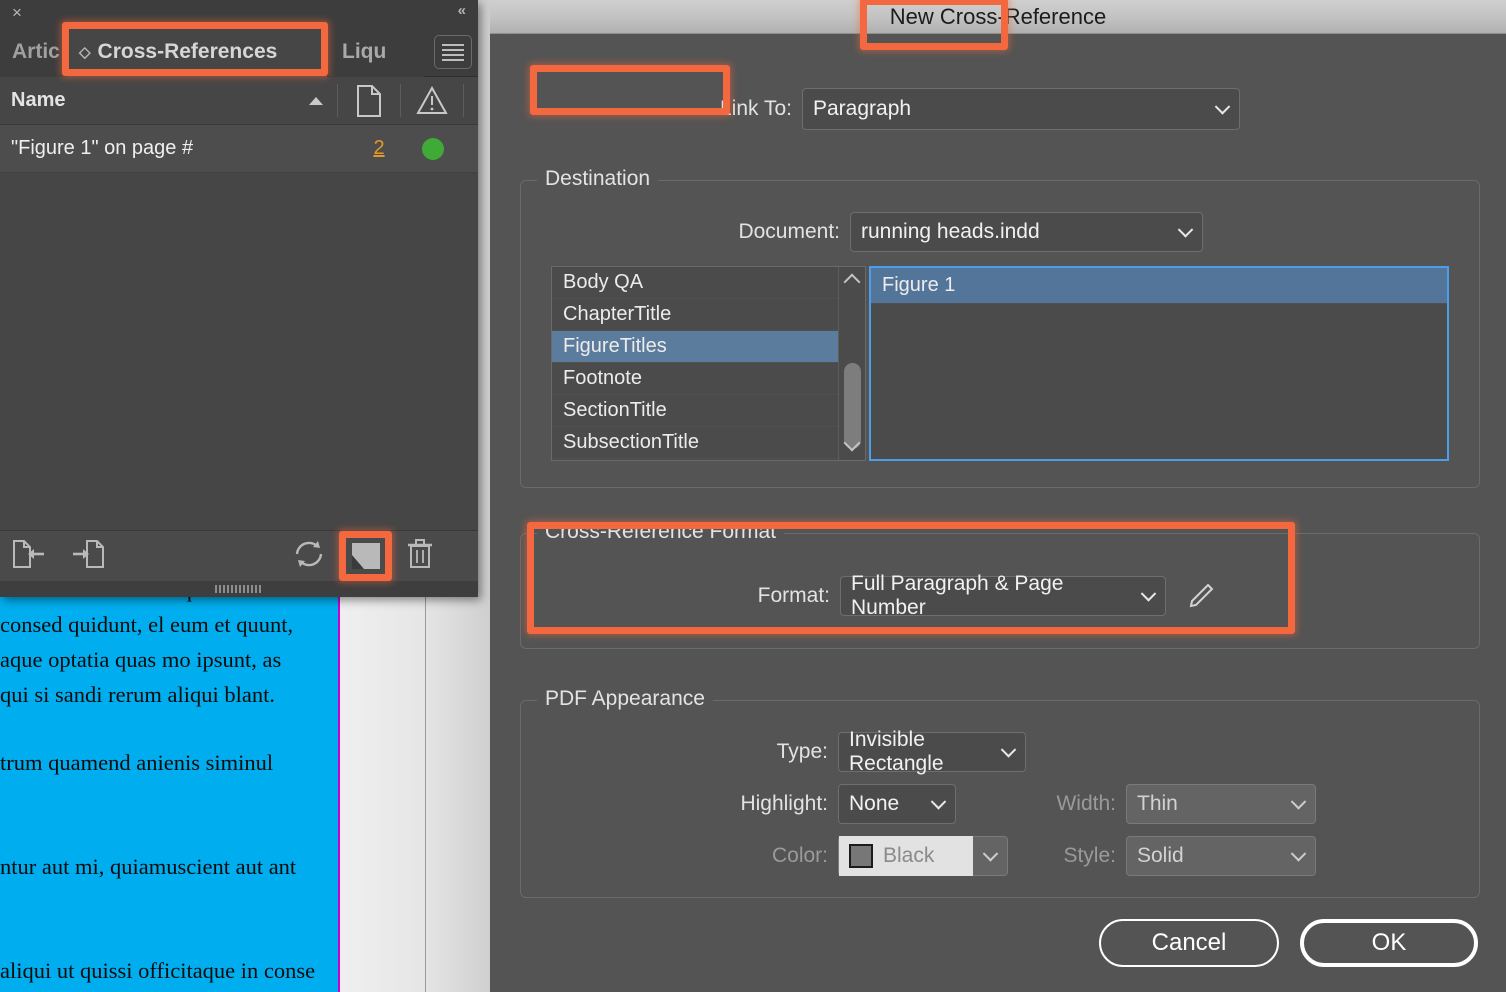 The image size is (1506, 992). Describe the element at coordinates (1159, 286) in the screenshot. I see `list-item-figure-1: Figure 1` at that location.